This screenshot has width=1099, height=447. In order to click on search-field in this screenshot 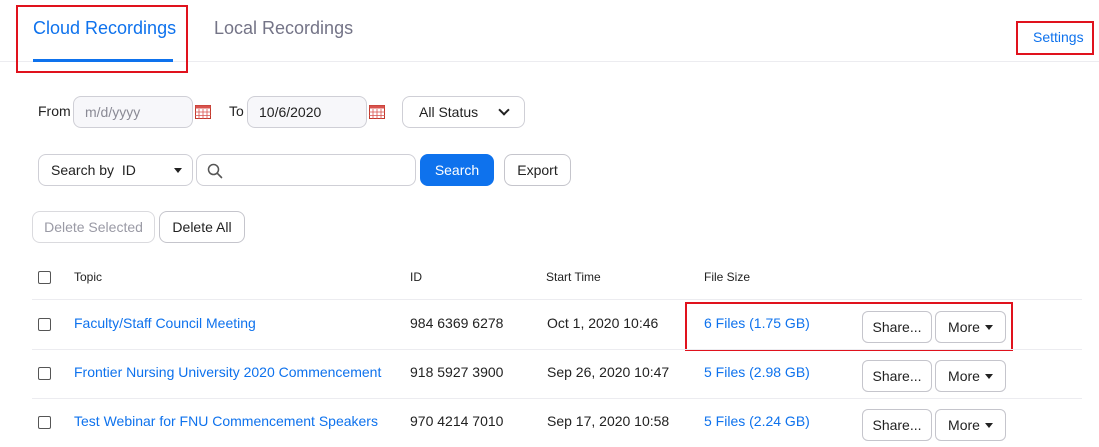, I will do `click(306, 170)`.